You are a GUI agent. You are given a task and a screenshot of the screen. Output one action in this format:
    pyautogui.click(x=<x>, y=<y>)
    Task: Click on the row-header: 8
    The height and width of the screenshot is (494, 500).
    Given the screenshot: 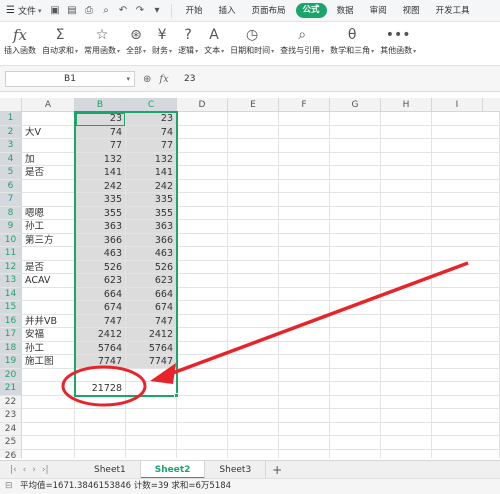 What is the action you would take?
    pyautogui.click(x=11, y=213)
    